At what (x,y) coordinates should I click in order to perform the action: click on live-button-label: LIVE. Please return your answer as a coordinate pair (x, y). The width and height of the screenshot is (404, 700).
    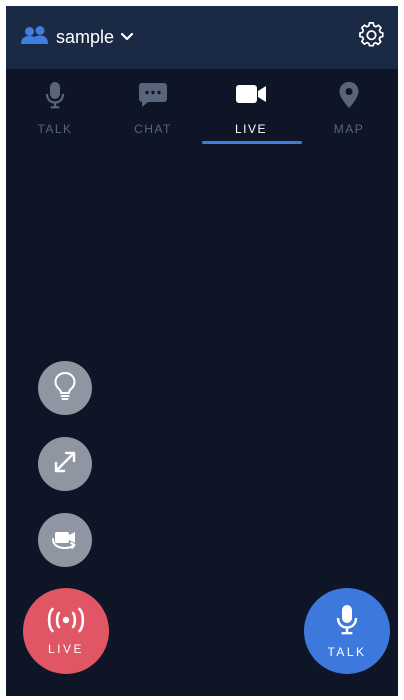
    Looking at the image, I should click on (65, 648).